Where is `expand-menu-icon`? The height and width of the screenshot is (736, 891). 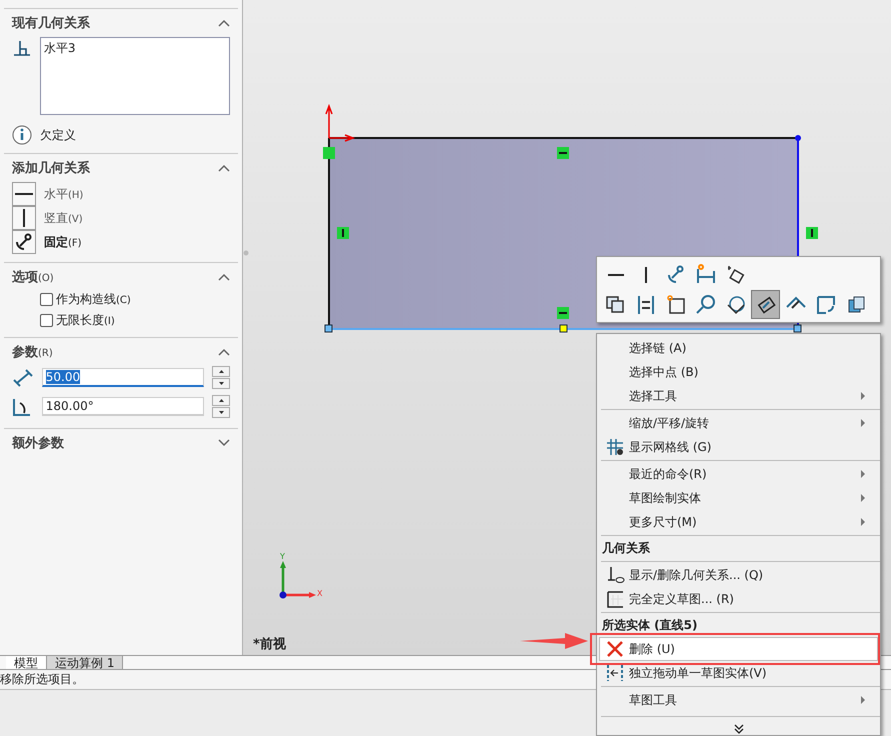
expand-menu-icon is located at coordinates (739, 729).